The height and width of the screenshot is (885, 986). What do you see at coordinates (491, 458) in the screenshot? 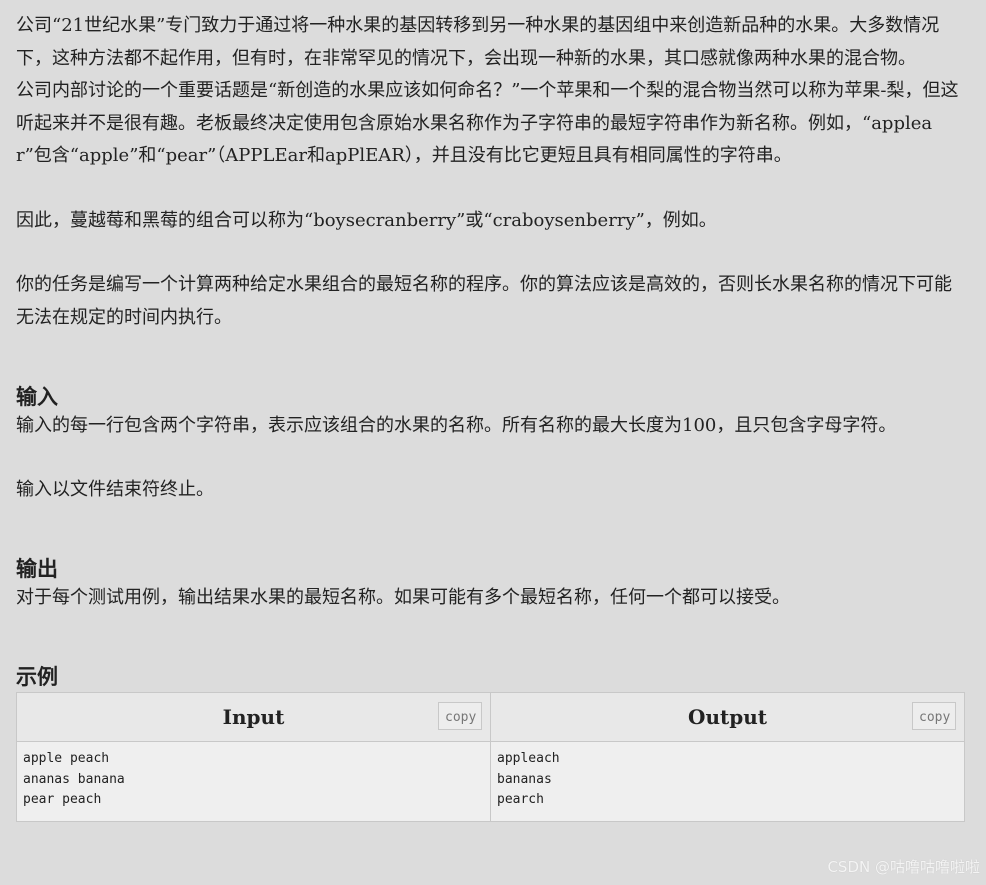
I see `section-text-gap` at bounding box center [491, 458].